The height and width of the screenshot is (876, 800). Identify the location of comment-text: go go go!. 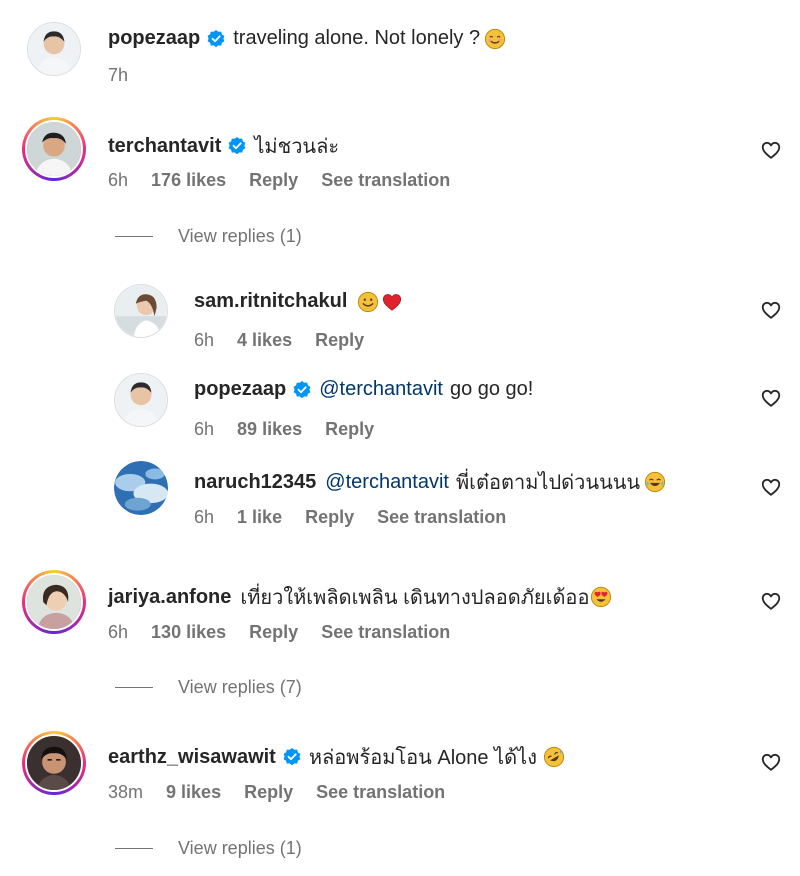
(491, 389).